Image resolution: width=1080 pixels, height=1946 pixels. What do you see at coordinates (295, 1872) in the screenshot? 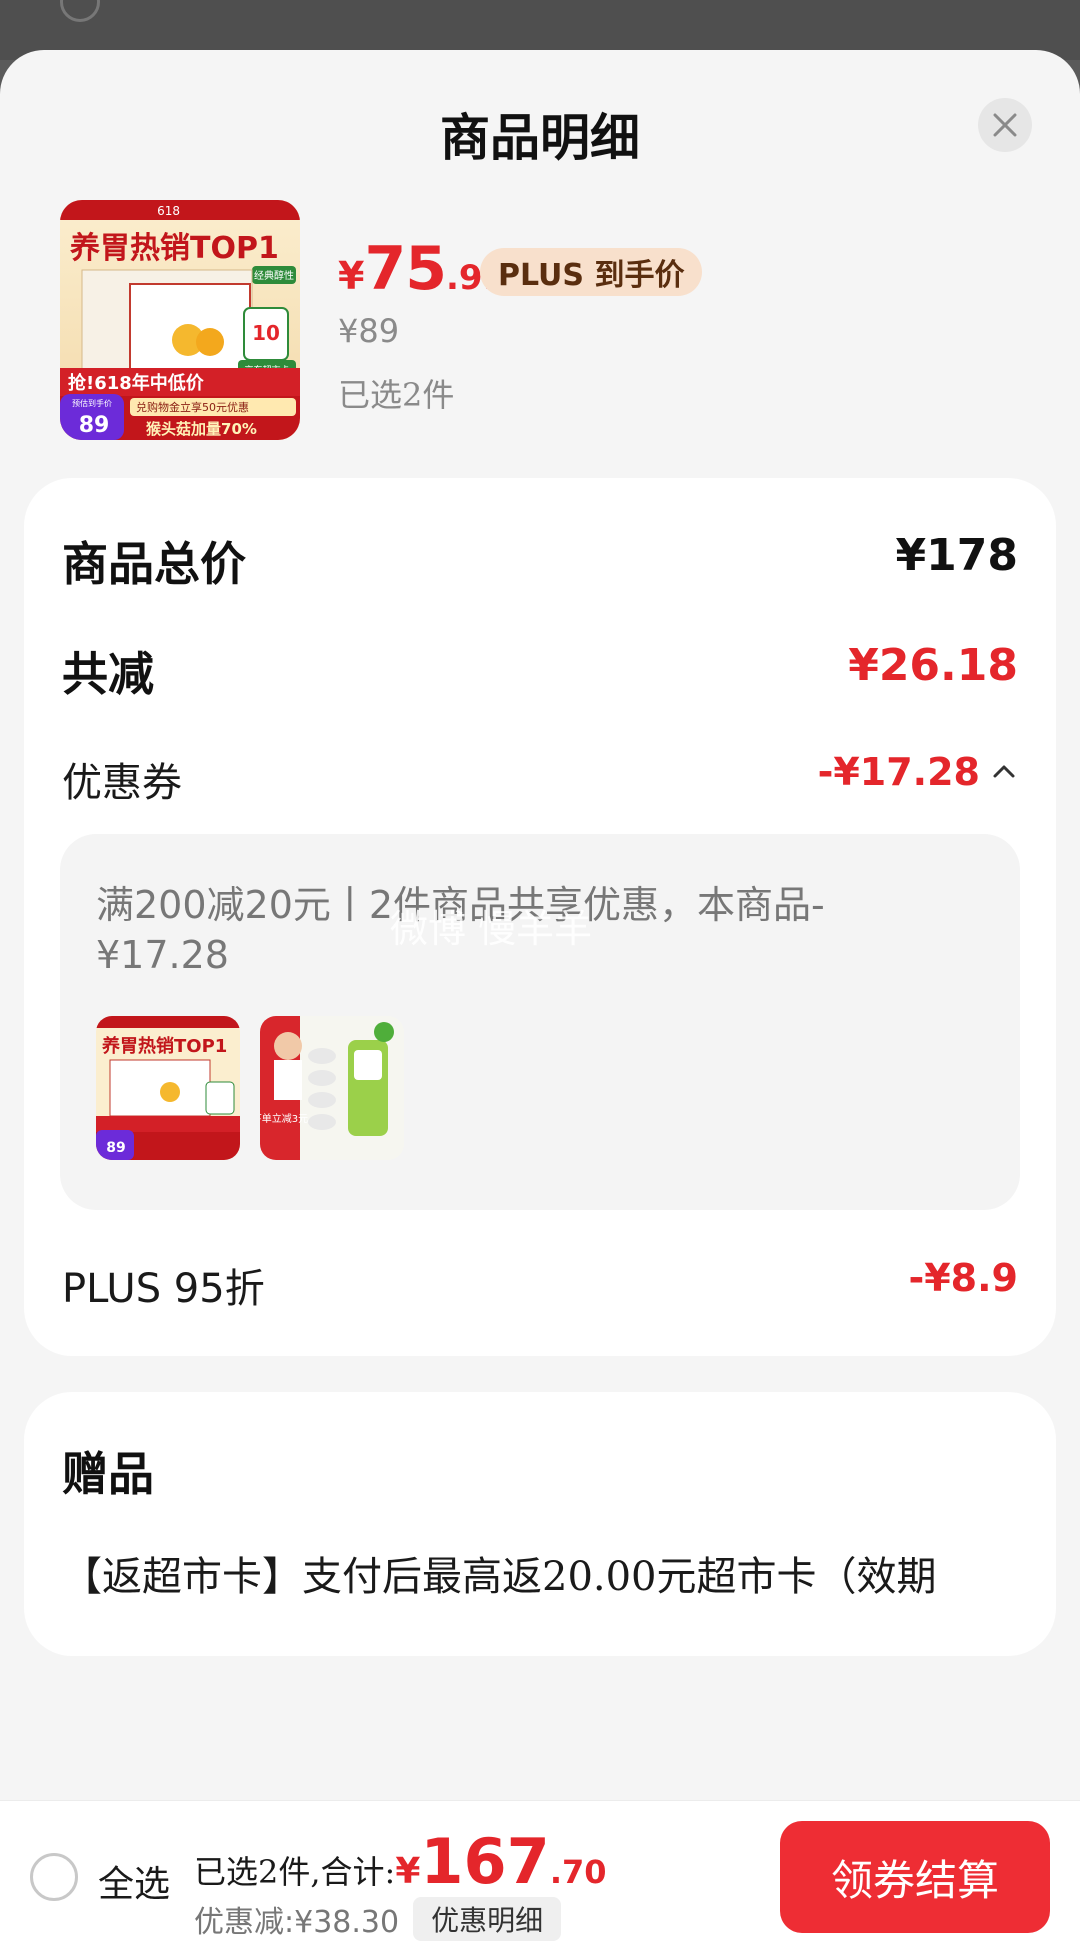
I see `order-total-label: 已选2件,合计:` at bounding box center [295, 1872].